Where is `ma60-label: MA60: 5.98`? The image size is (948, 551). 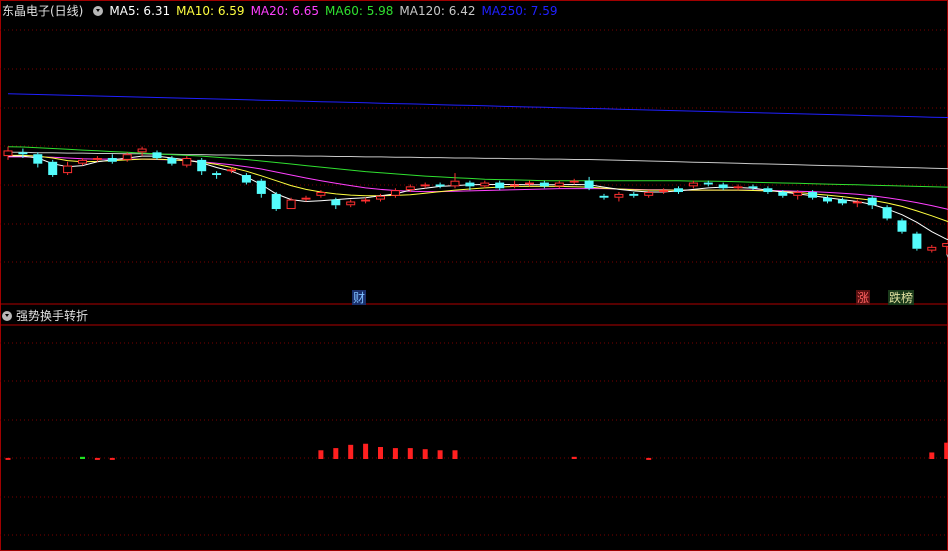
ma60-label: MA60: 5.98 is located at coordinates (359, 11).